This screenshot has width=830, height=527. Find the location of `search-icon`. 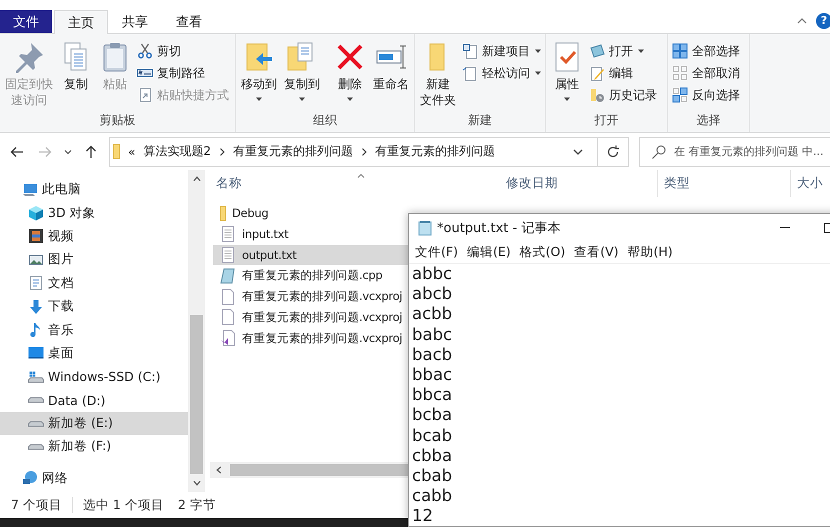

search-icon is located at coordinates (659, 152).